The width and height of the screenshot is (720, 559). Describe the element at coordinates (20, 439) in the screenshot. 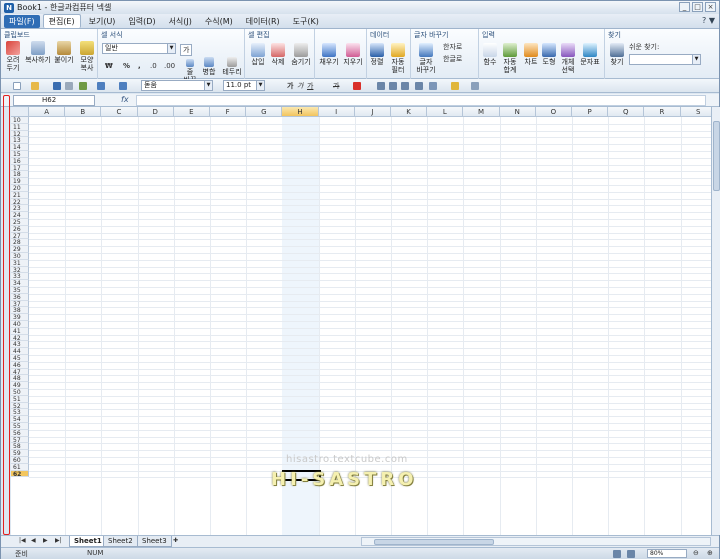

I see `row-header: 57` at that location.